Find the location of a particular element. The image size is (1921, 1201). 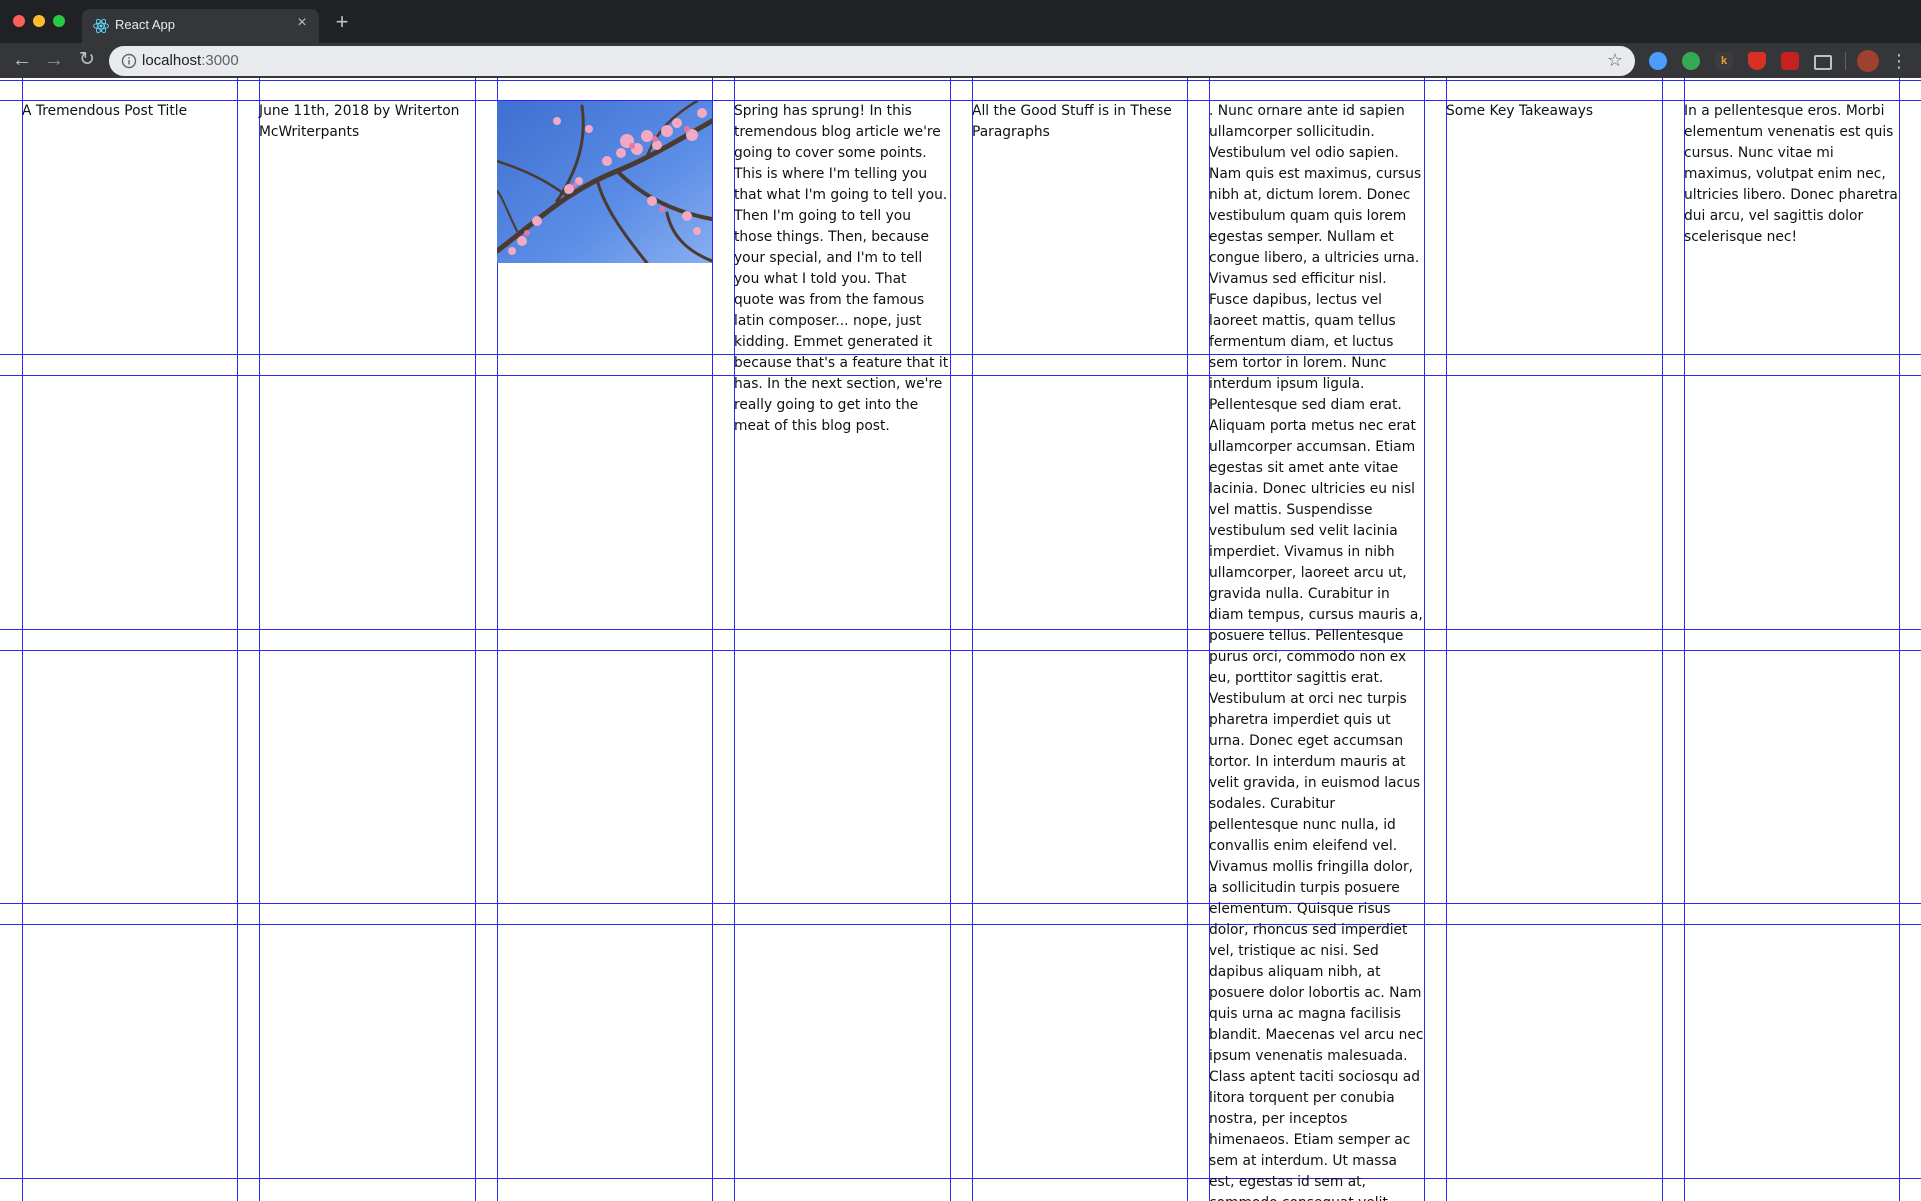

browser-toolbar: ← → ↻ localhost:3000 ☆ k ⋮ is located at coordinates (960, 60).